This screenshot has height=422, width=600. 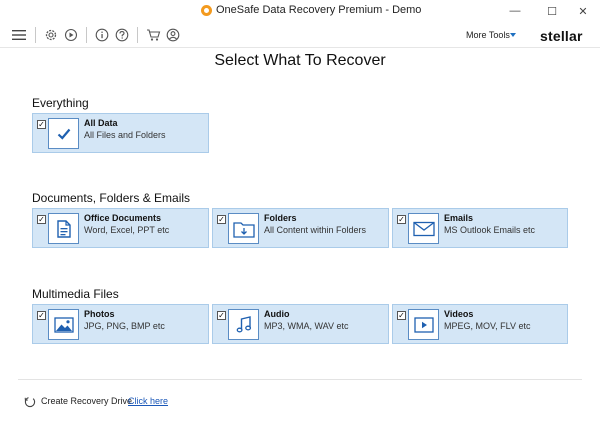 What do you see at coordinates (221, 219) in the screenshot?
I see `folders-checkbox: ✓` at bounding box center [221, 219].